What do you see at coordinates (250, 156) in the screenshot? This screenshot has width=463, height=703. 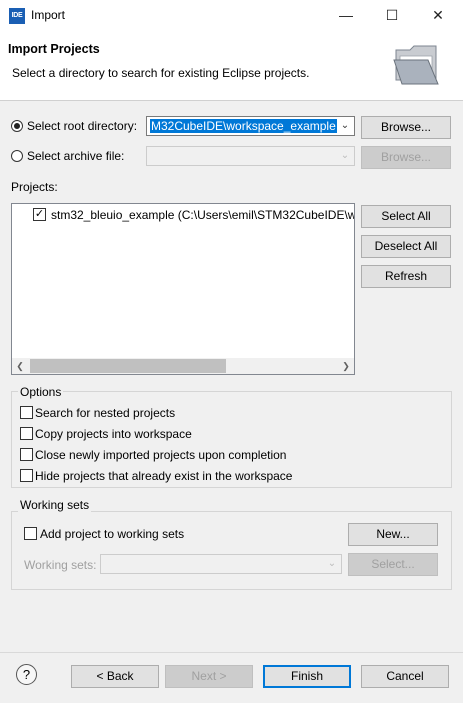 I see `archive-file-combo: ⌄` at bounding box center [250, 156].